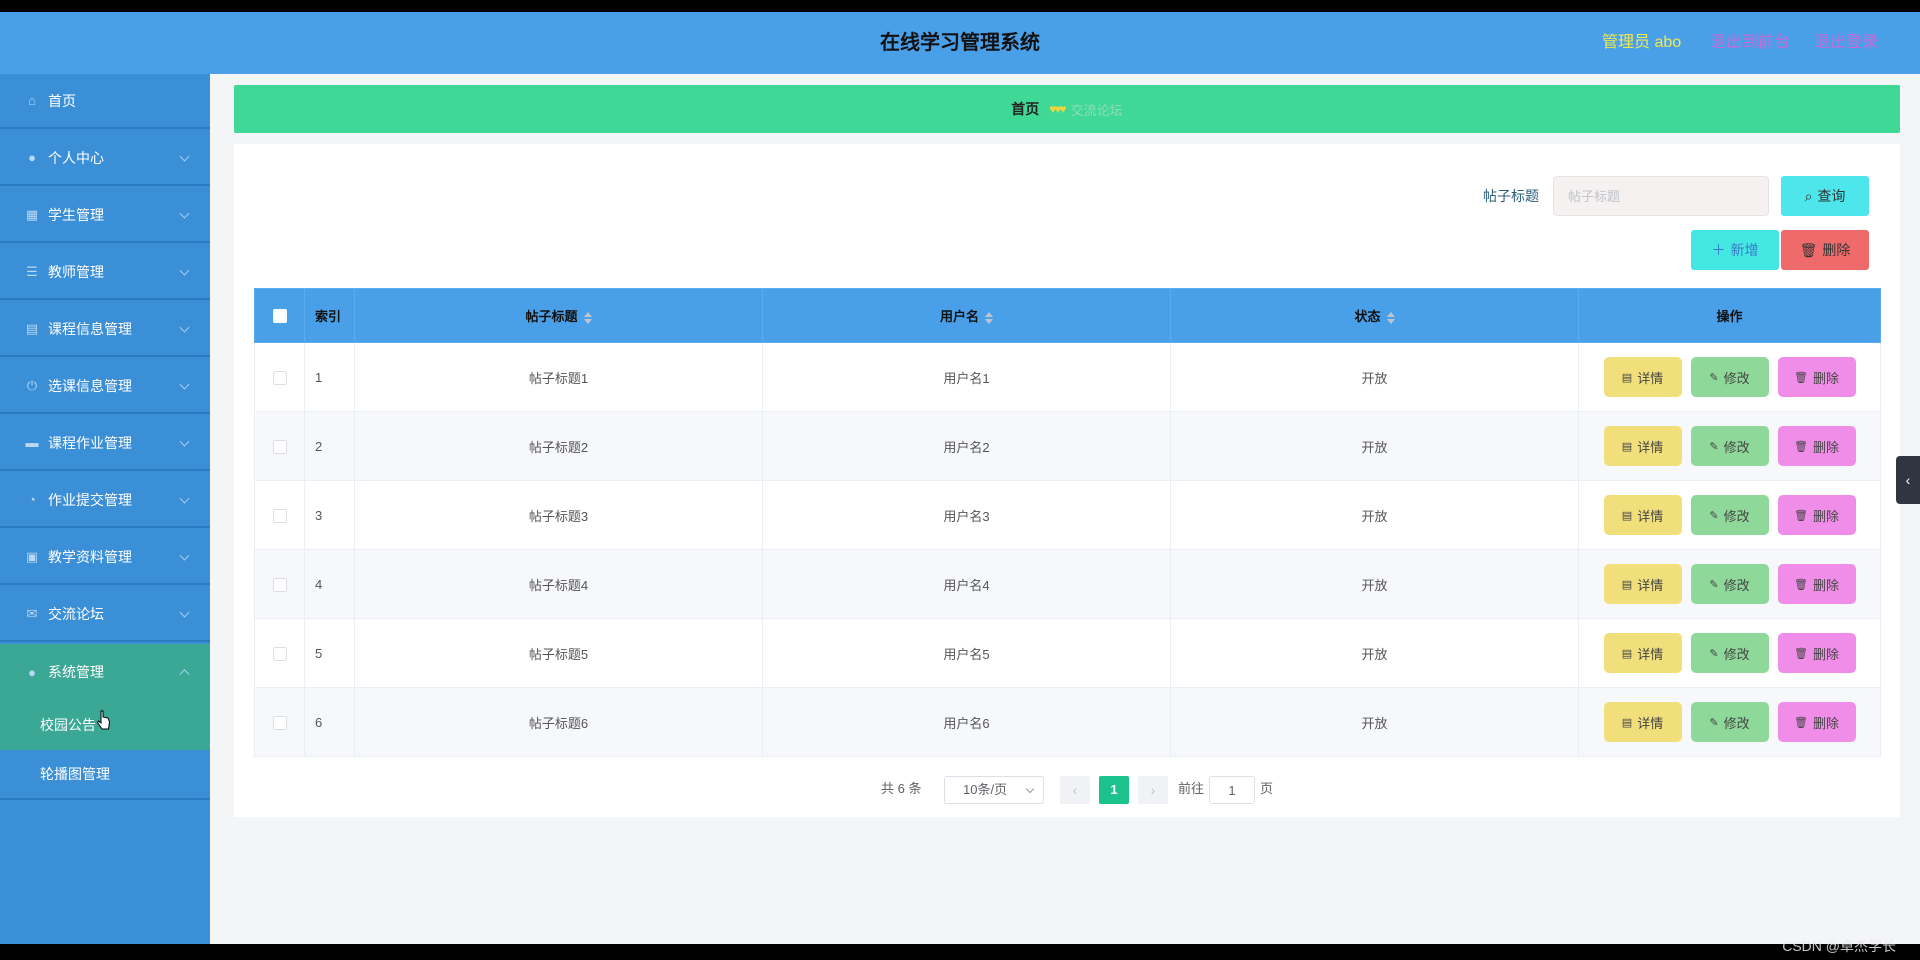 The height and width of the screenshot is (960, 1920). What do you see at coordinates (1025, 109) in the screenshot?
I see `breadcrumb-home: 首页` at bounding box center [1025, 109].